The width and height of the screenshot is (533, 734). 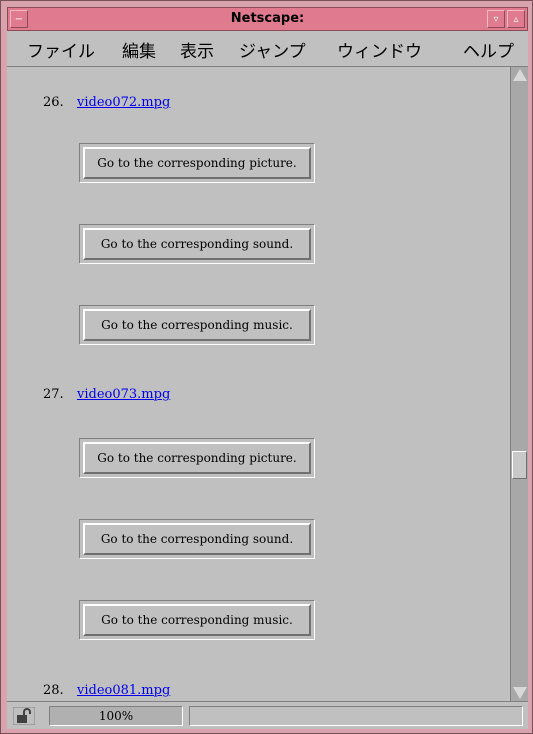 I want to click on minimize-icon: ▿, so click(x=496, y=19).